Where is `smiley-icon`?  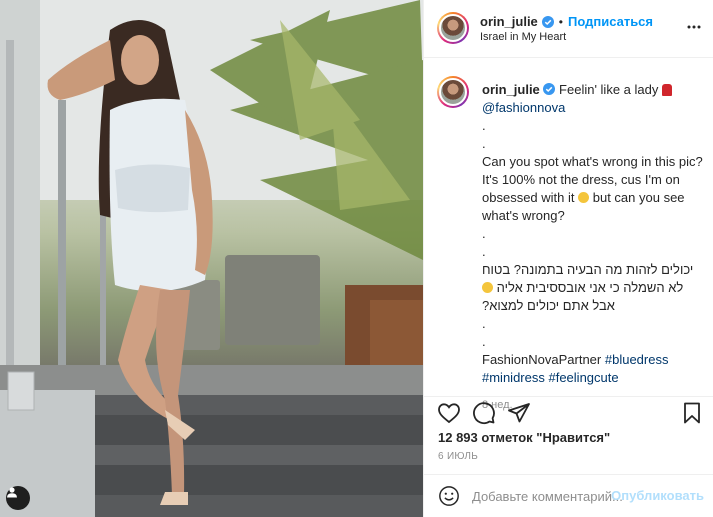
smiley-icon is located at coordinates (449, 496).